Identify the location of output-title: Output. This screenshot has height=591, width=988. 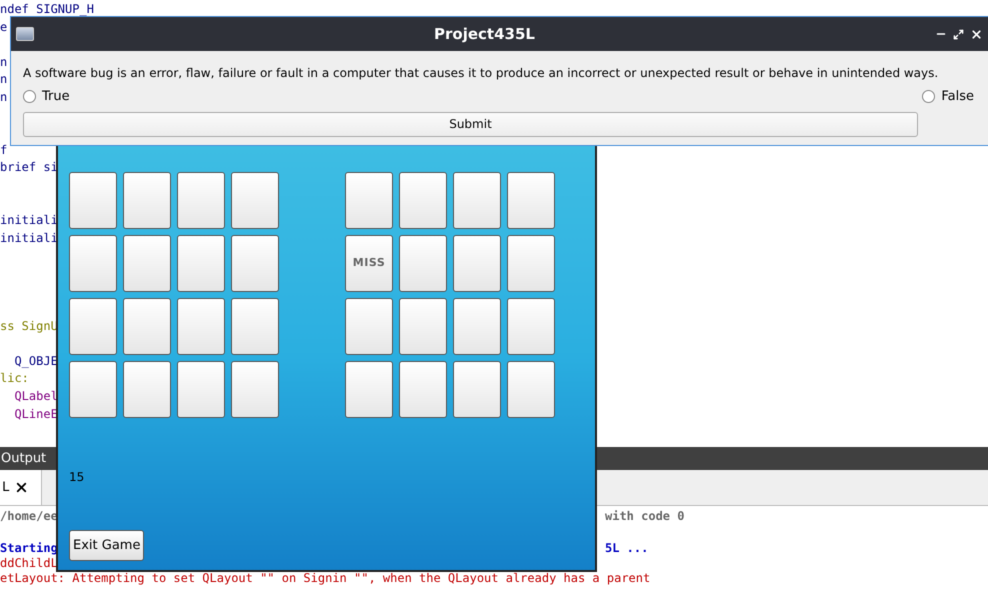
(23, 459).